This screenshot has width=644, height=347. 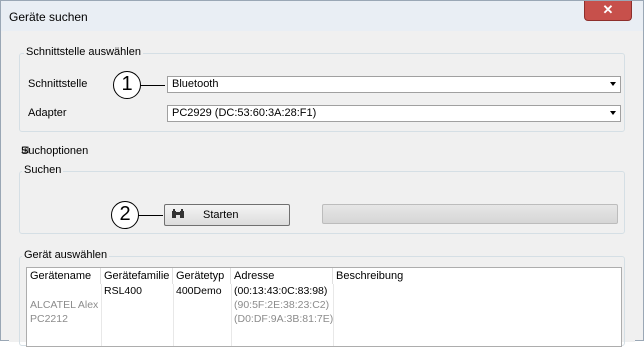 What do you see at coordinates (150, 215) in the screenshot?
I see `callout-2-line` at bounding box center [150, 215].